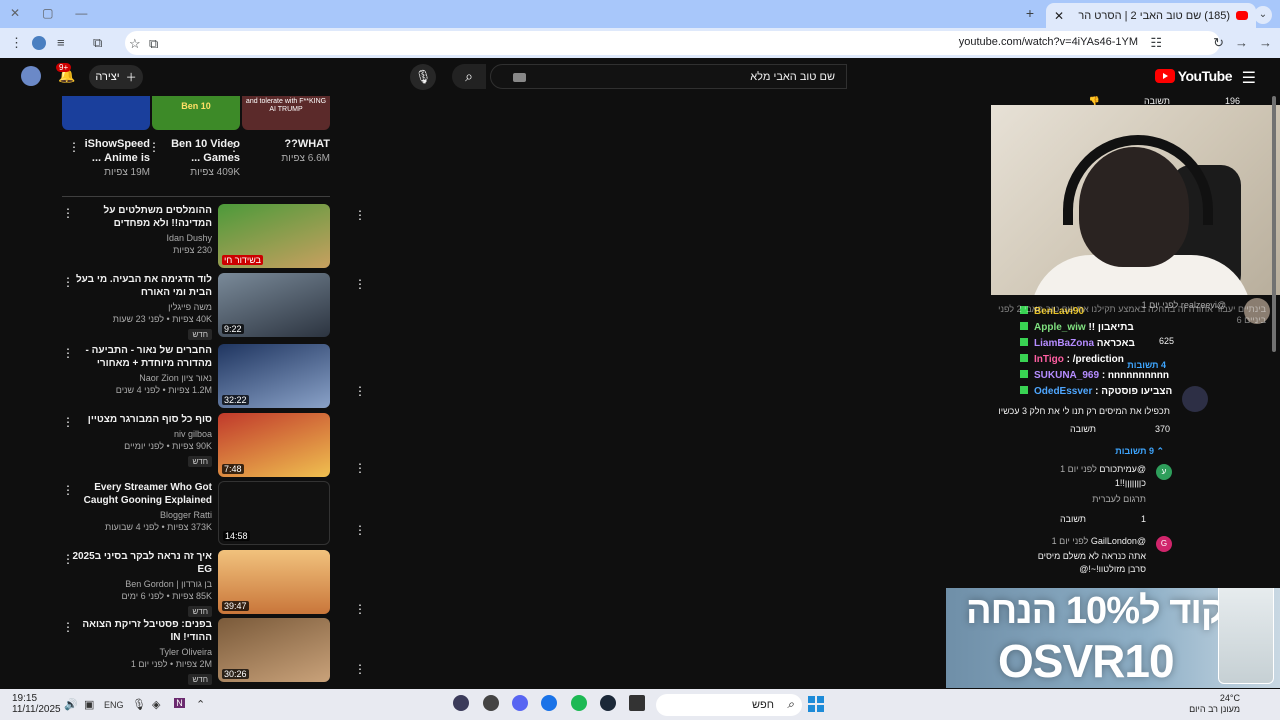 The image size is (1280, 720). What do you see at coordinates (519, 77) in the screenshot?
I see `keyboard-icon` at bounding box center [519, 77].